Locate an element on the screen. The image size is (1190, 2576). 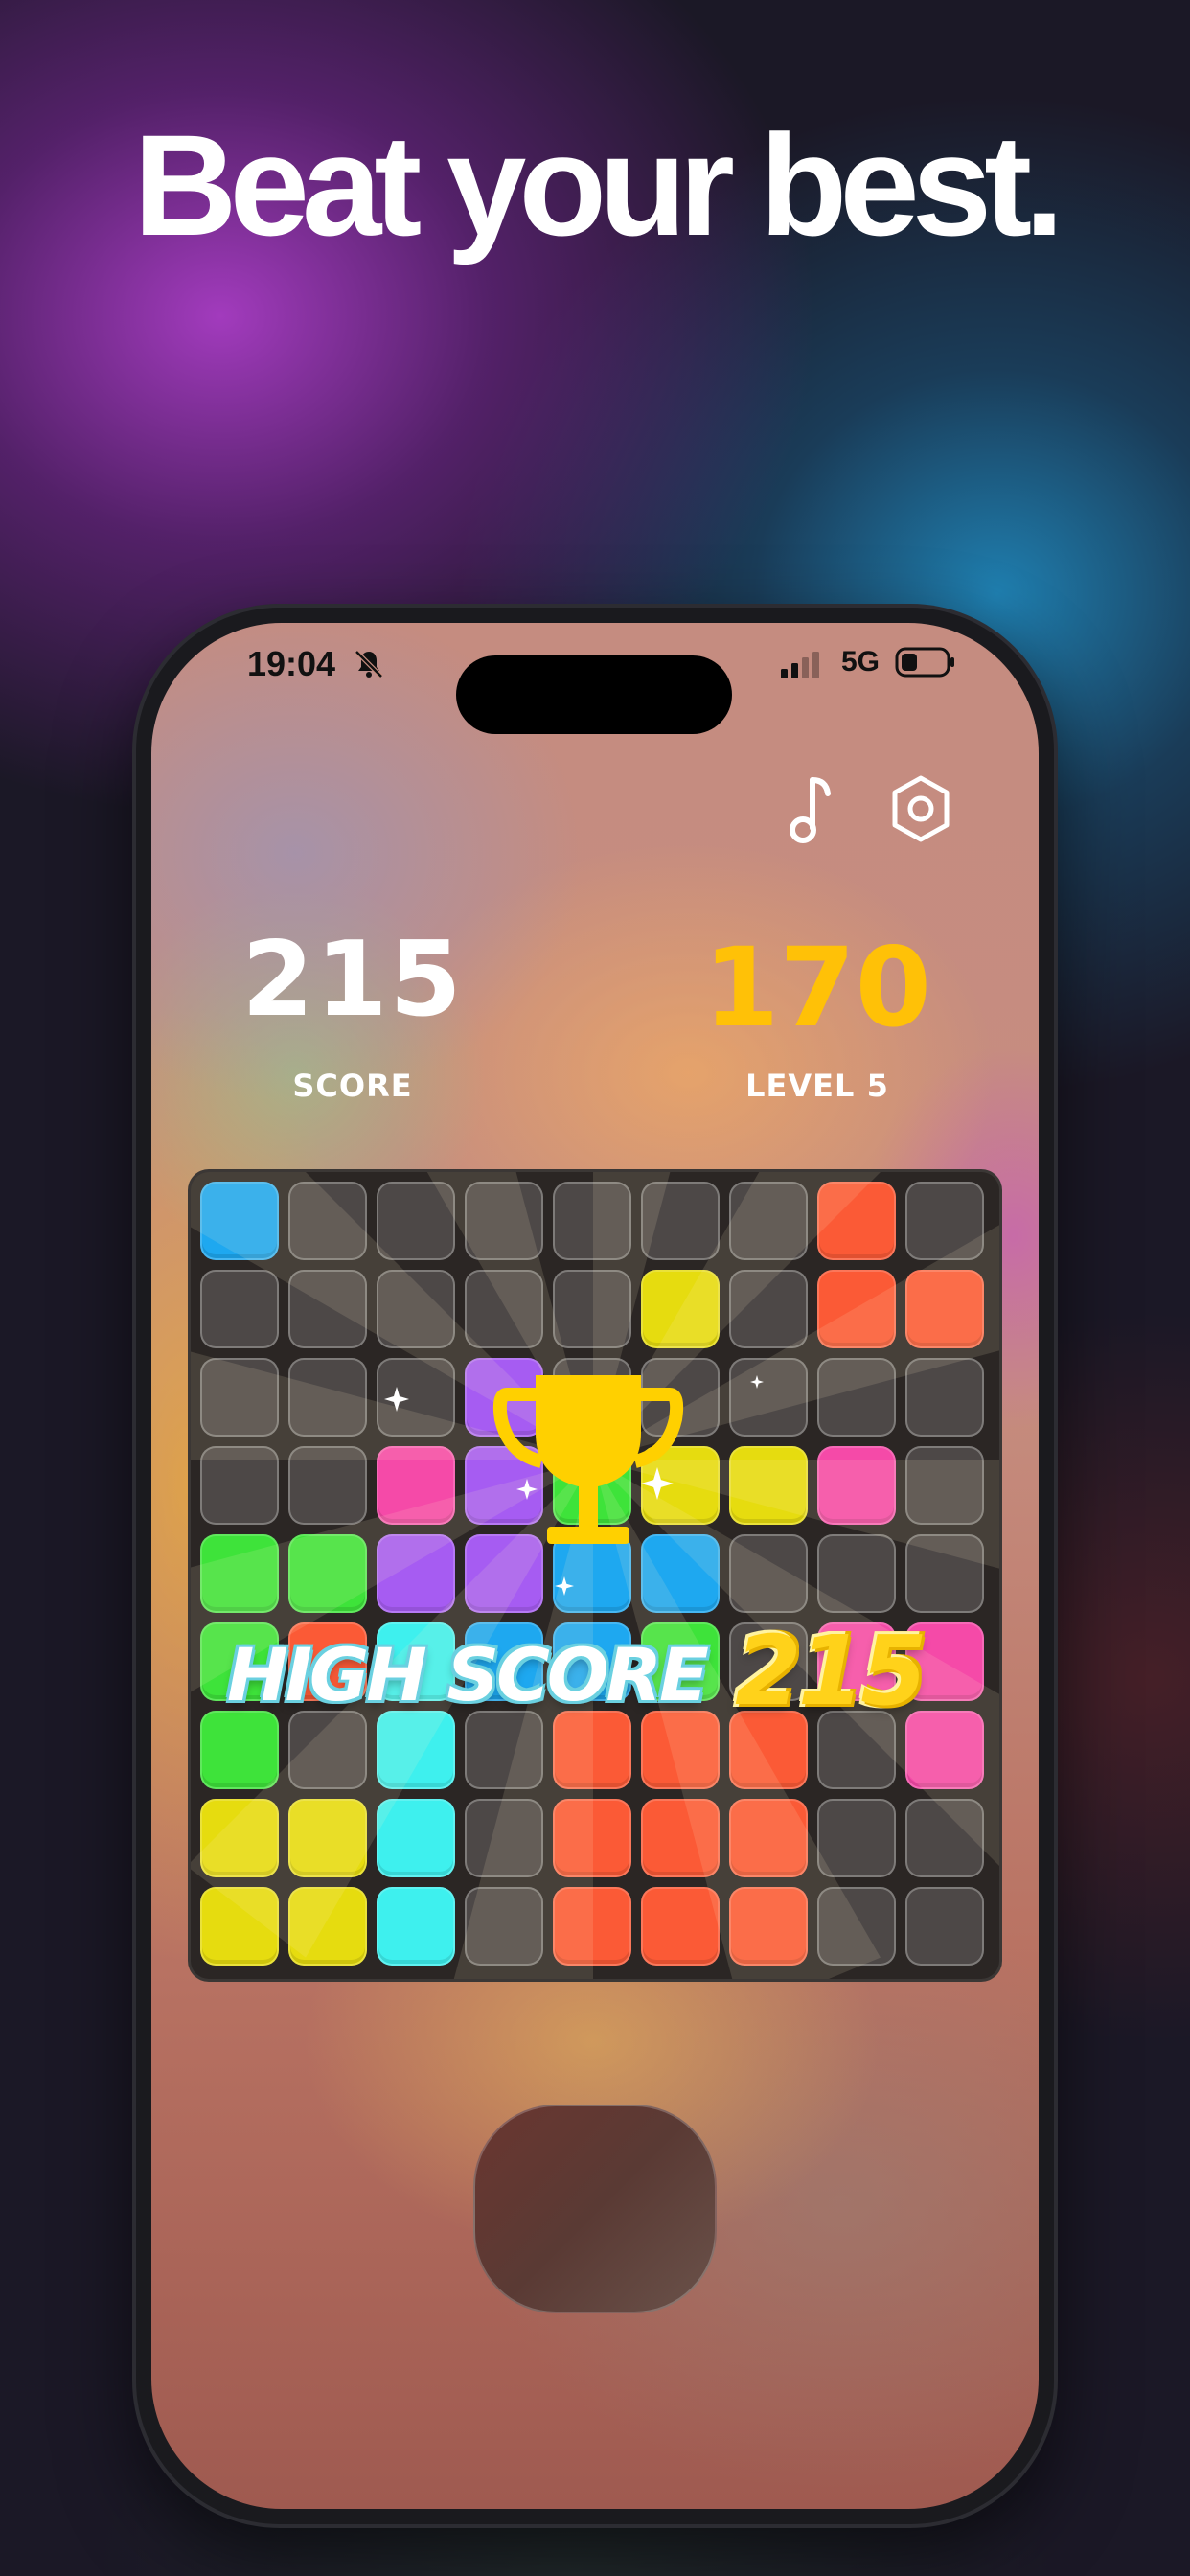
headline: Beat your best. is located at coordinates (599, 184).